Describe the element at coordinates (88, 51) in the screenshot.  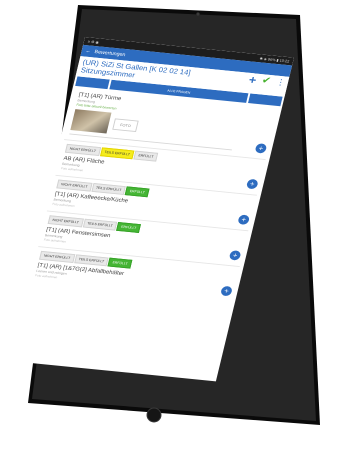
I see `back-arrow-icon: ←` at that location.